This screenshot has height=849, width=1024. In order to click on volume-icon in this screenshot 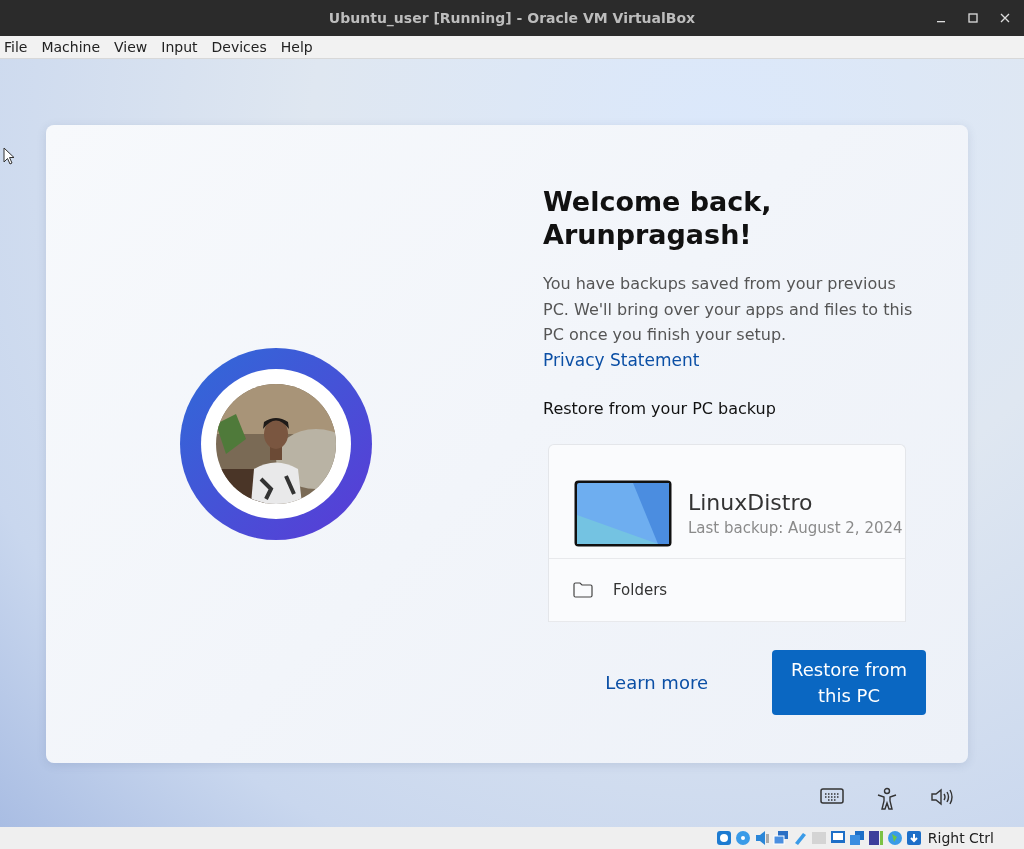, I will do `click(942, 797)`.